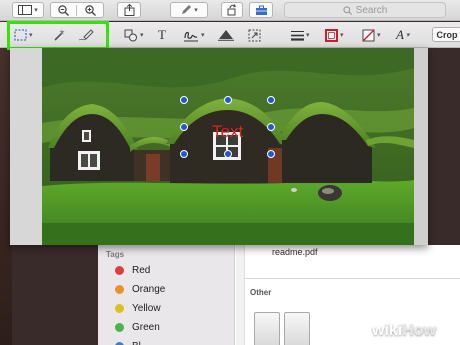 The image size is (460, 345). Describe the element at coordinates (368, 35) in the screenshot. I see `fill-color-icon` at that location.